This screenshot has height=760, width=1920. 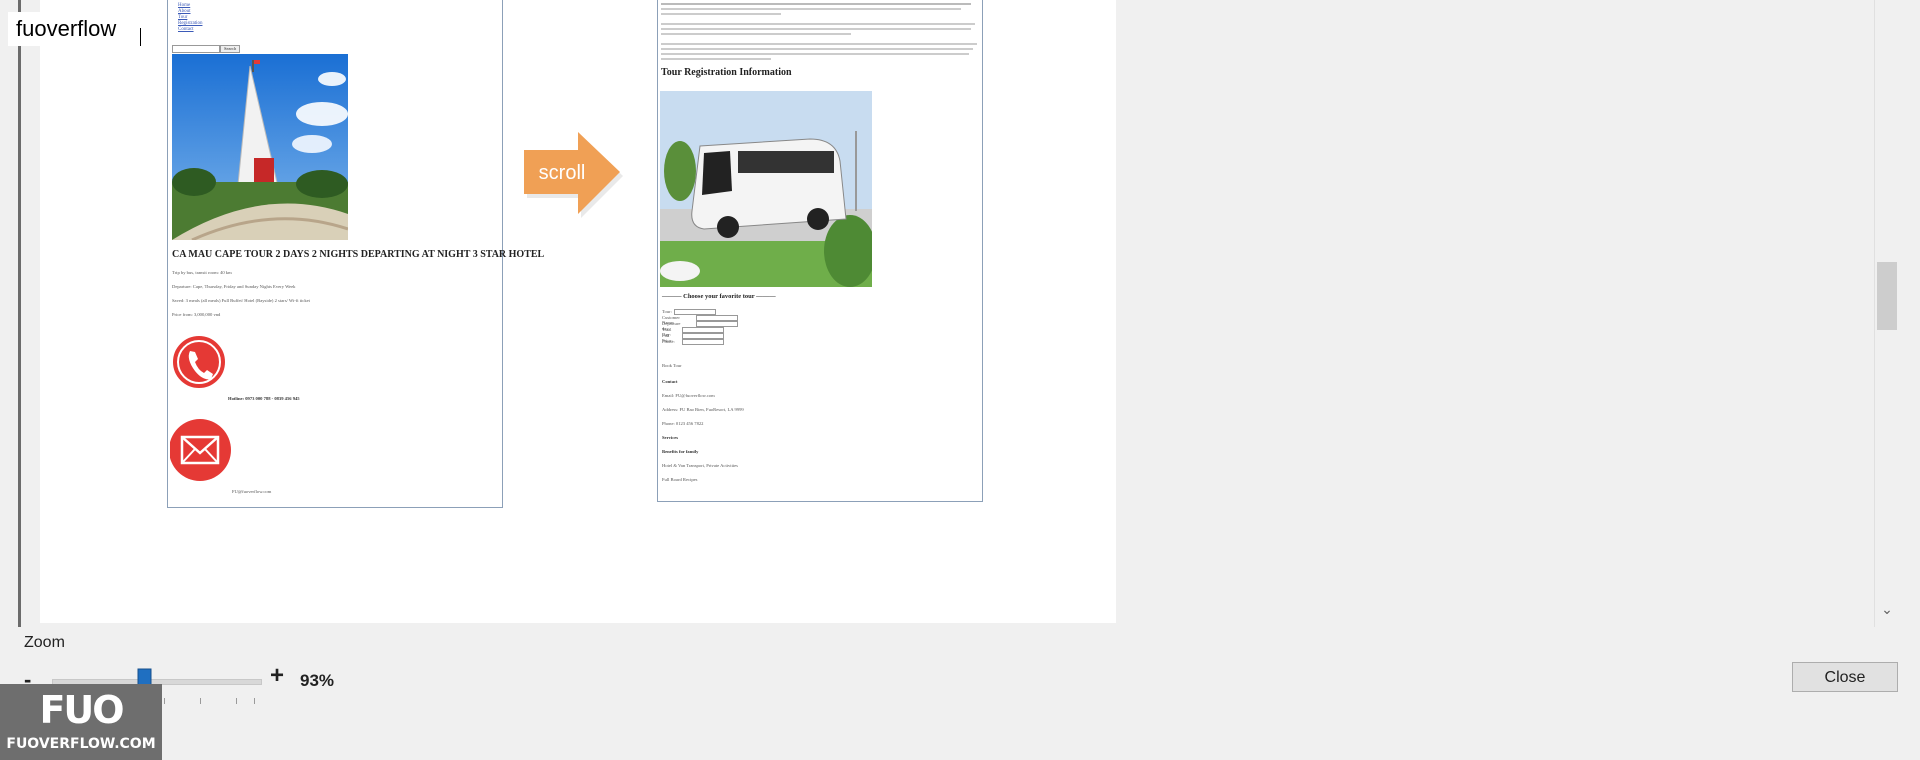 What do you see at coordinates (230, 49) in the screenshot?
I see `search-button: Search` at bounding box center [230, 49].